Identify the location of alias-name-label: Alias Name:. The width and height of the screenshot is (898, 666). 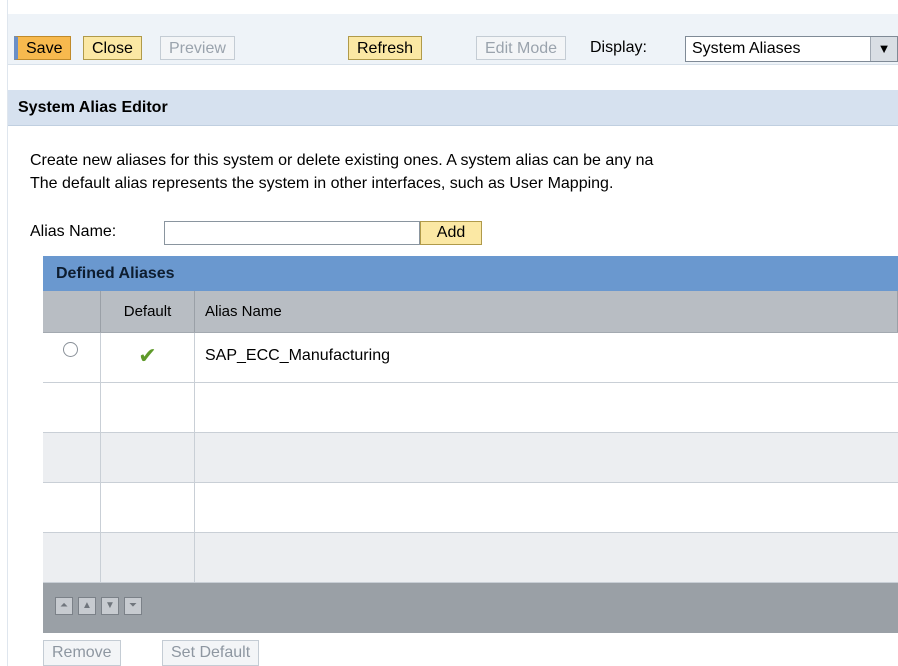
(73, 231).